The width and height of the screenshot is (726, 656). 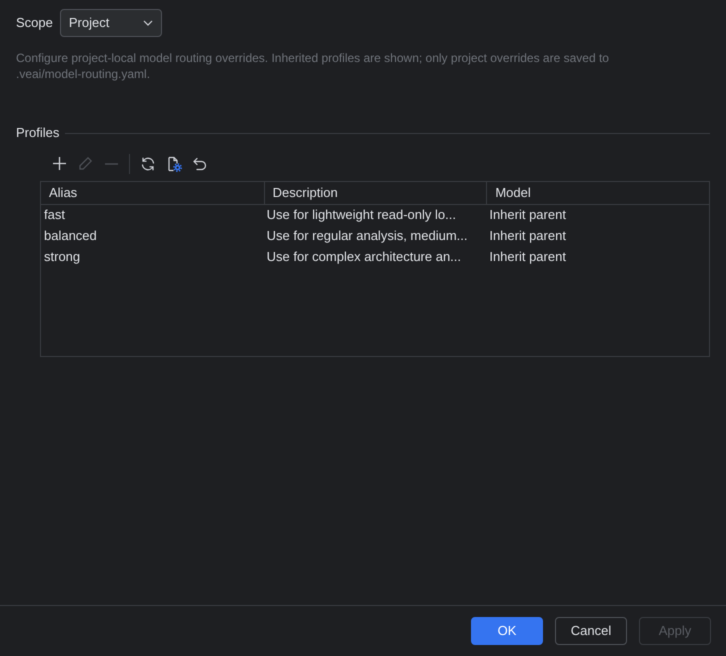 What do you see at coordinates (147, 23) in the screenshot?
I see `chevron-down-icon` at bounding box center [147, 23].